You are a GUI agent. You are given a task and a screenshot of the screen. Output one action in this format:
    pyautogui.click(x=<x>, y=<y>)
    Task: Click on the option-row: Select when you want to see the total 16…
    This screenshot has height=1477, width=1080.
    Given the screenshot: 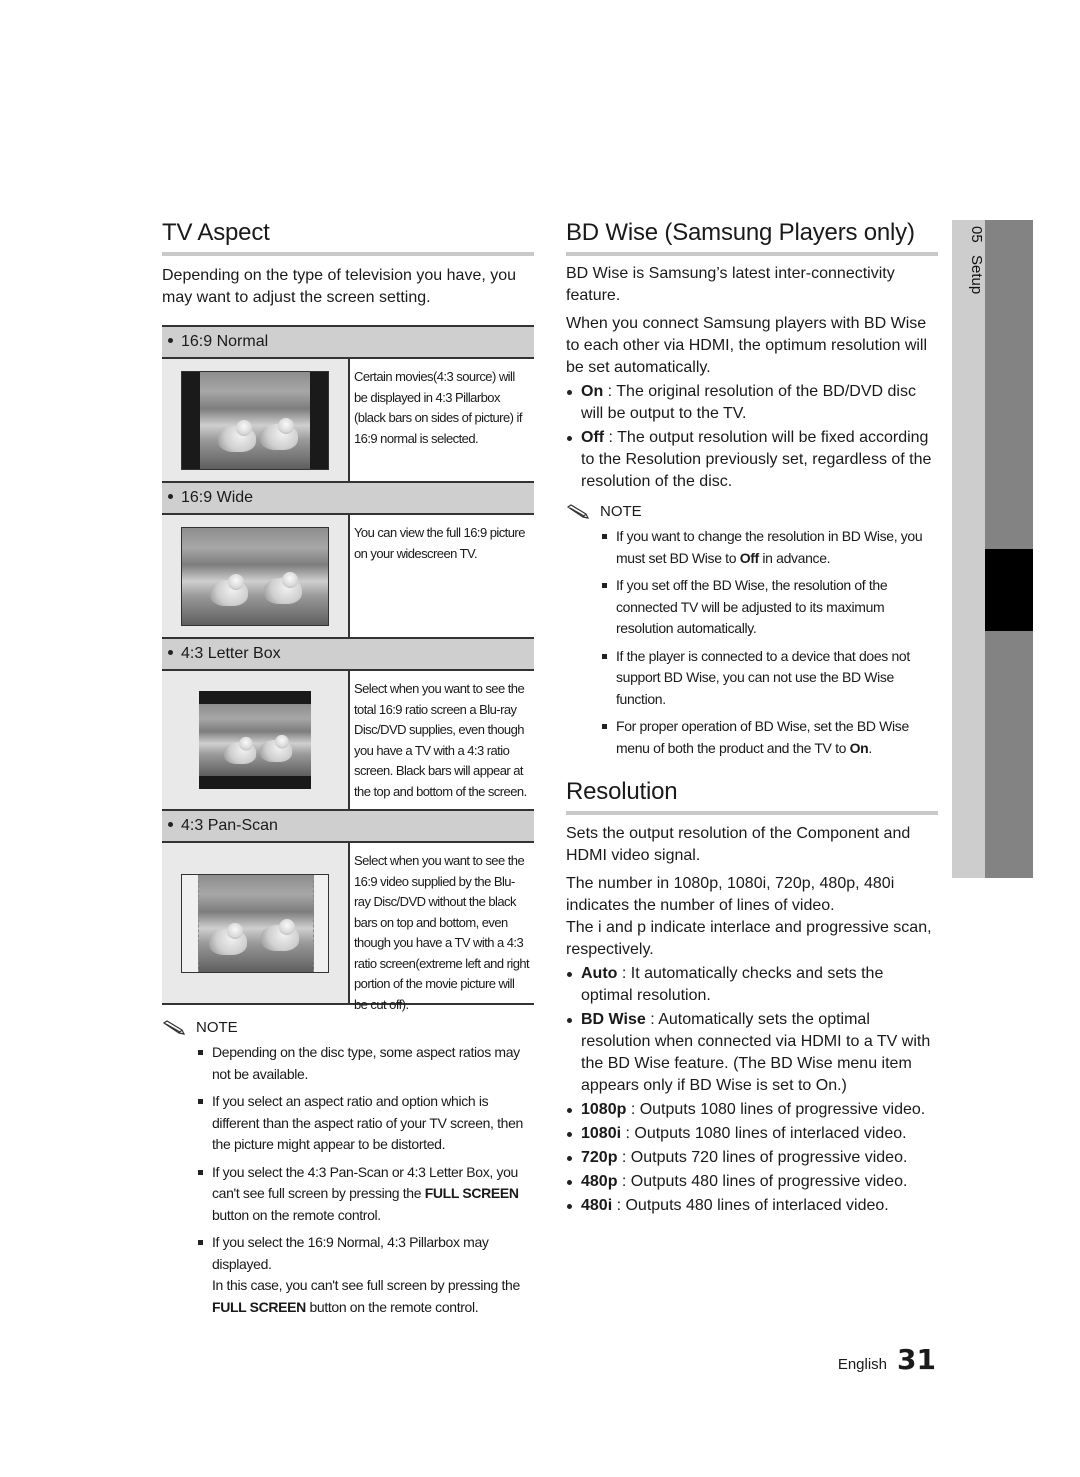 What is the action you would take?
    pyautogui.click(x=348, y=741)
    